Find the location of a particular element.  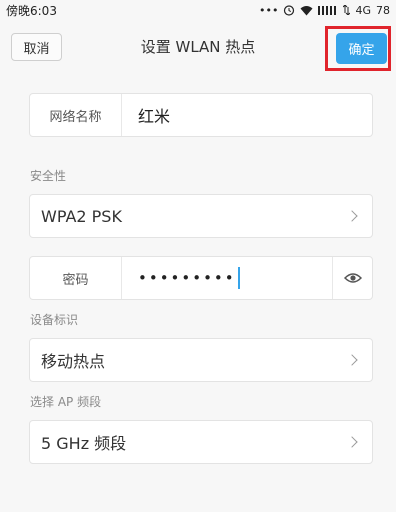

security-value: WPA2 PSK is located at coordinates (81, 216).